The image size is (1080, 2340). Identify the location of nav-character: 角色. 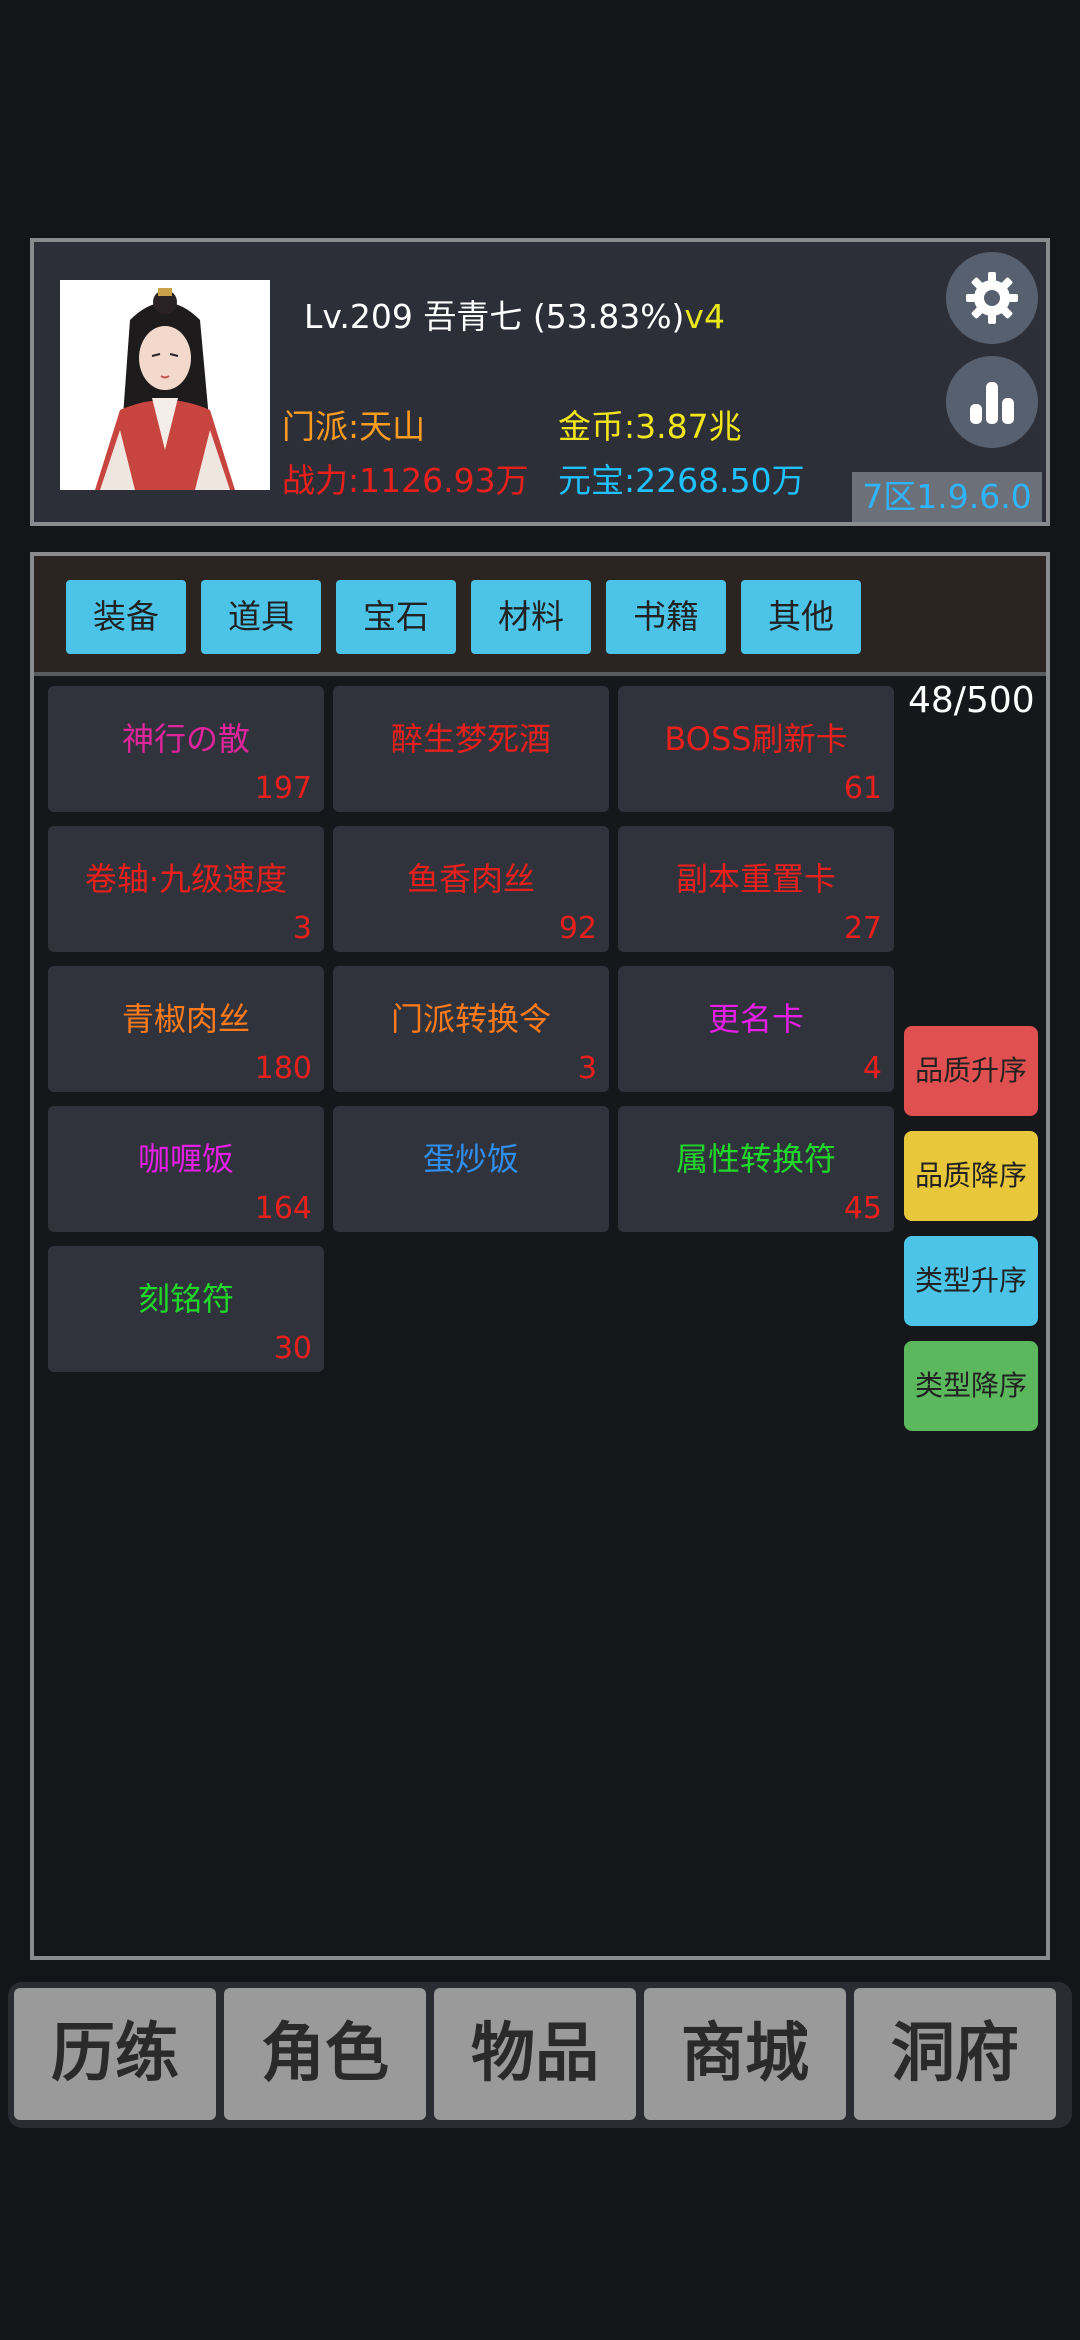
(325, 2054).